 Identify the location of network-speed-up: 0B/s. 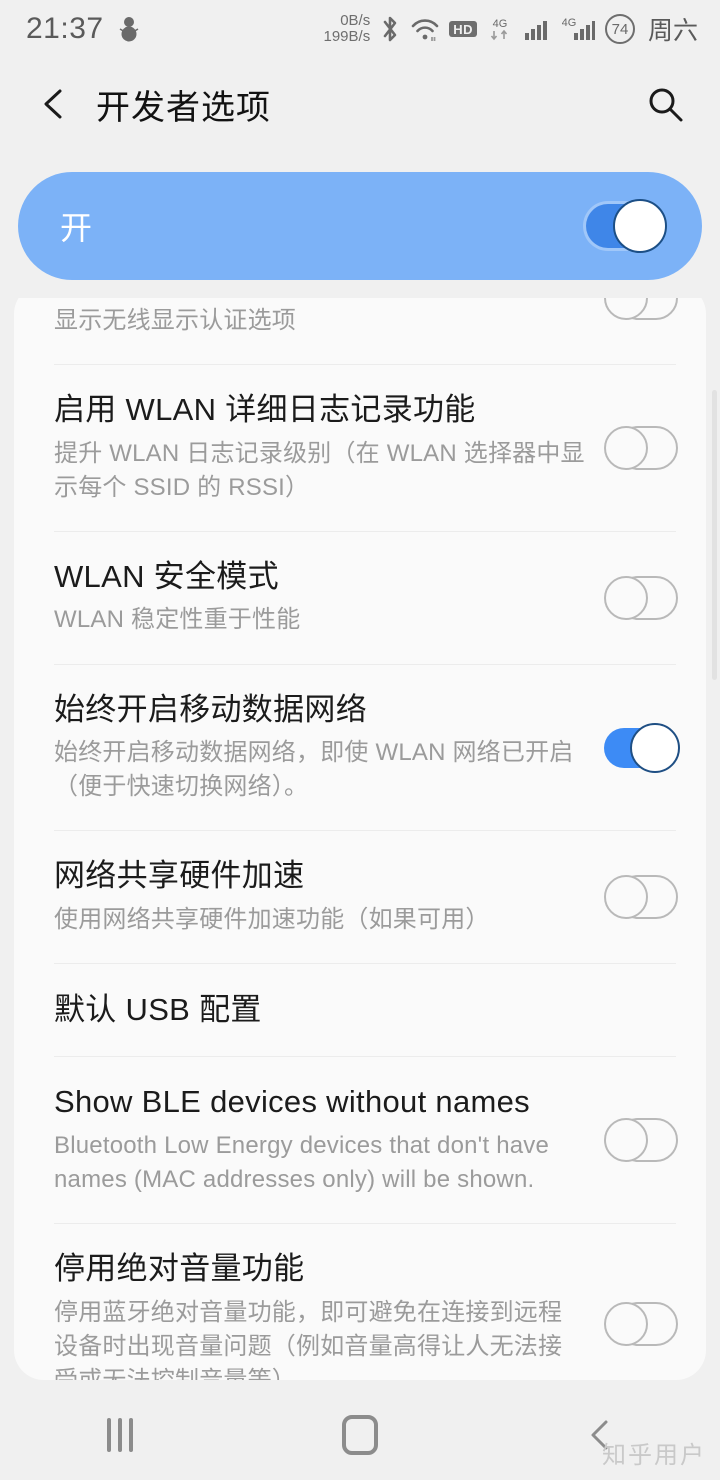
(355, 21).